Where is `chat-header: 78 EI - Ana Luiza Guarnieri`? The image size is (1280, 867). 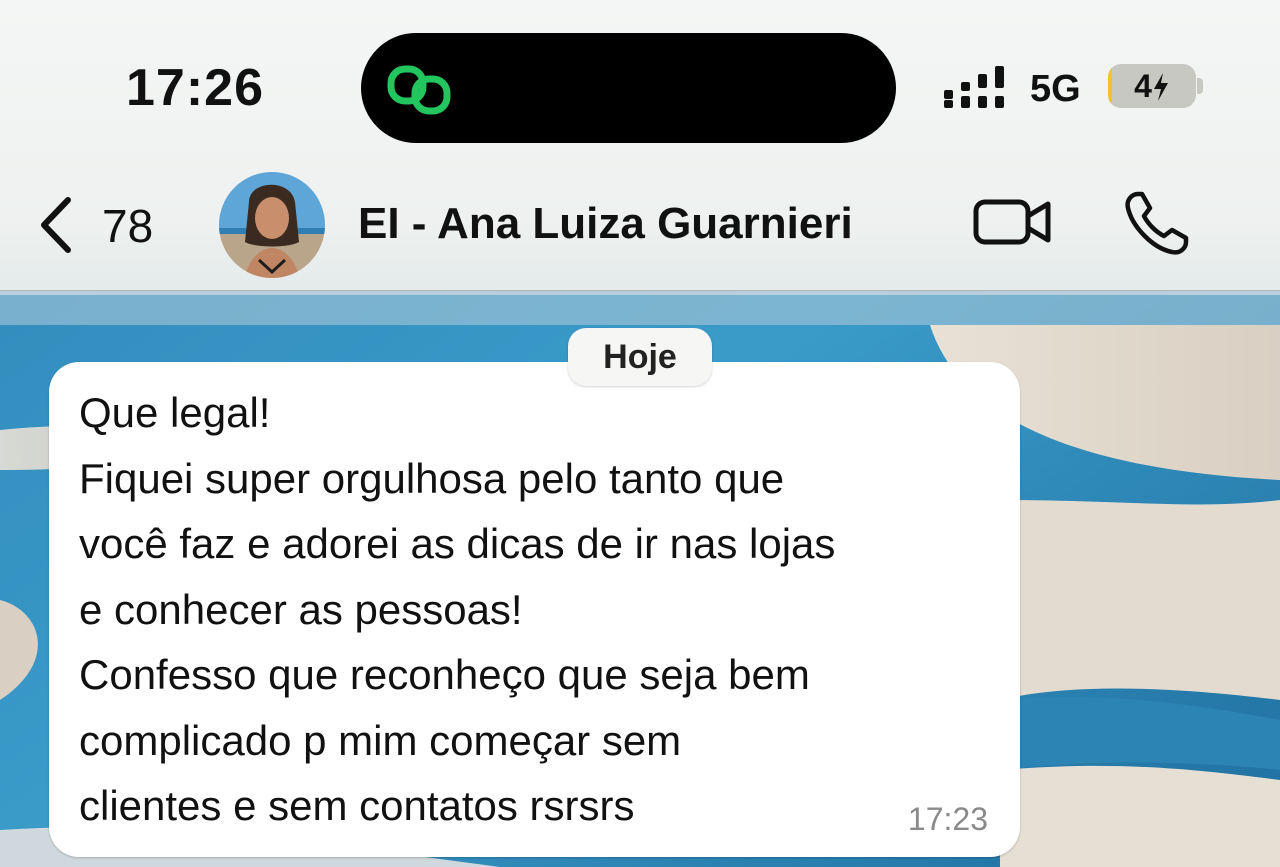
chat-header: 78 EI - Ana Luiza Guarnieri is located at coordinates (640, 225).